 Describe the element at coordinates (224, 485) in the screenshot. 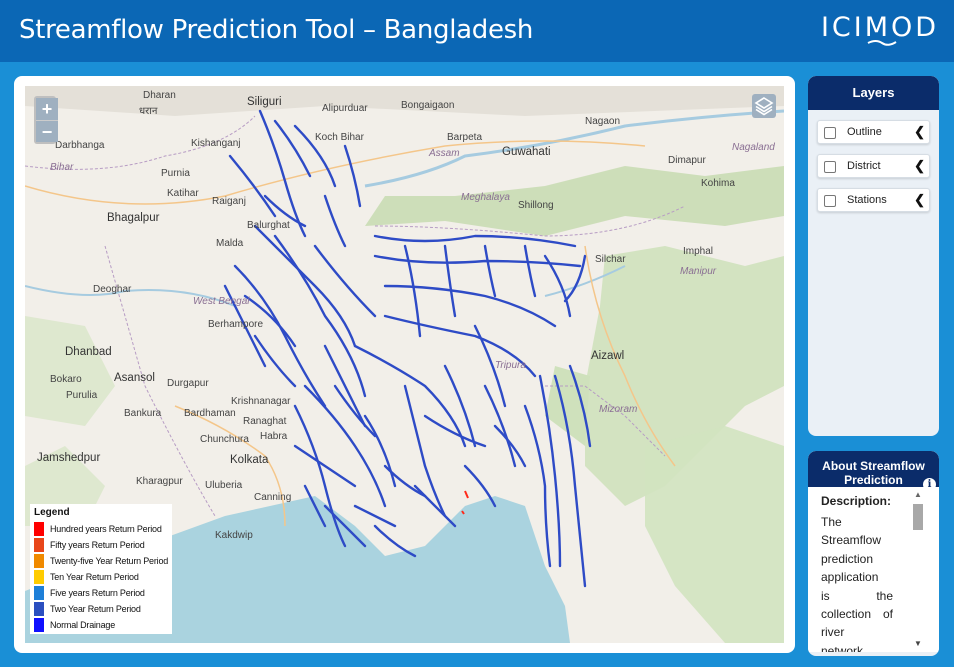

I see `map-label: Uluberia` at that location.